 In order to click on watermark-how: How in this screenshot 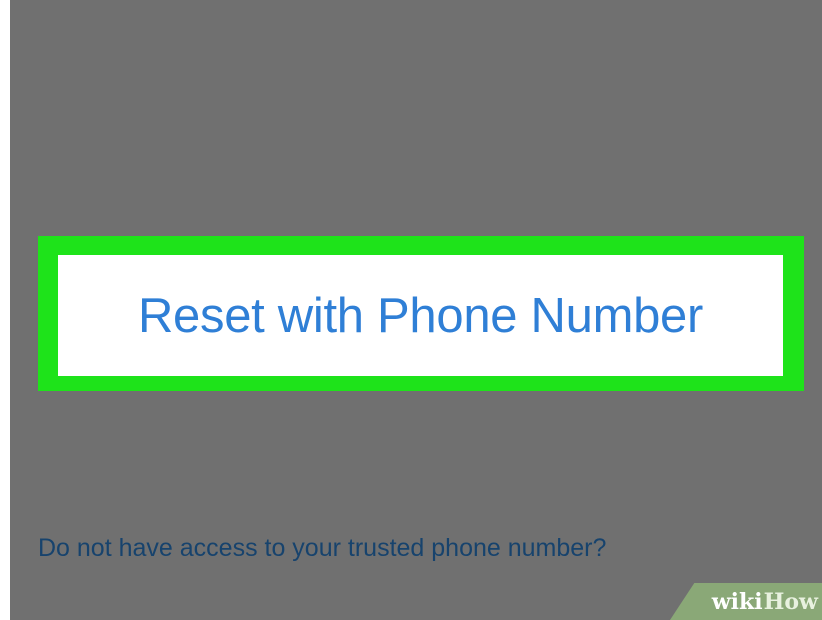, I will do `click(790, 601)`.